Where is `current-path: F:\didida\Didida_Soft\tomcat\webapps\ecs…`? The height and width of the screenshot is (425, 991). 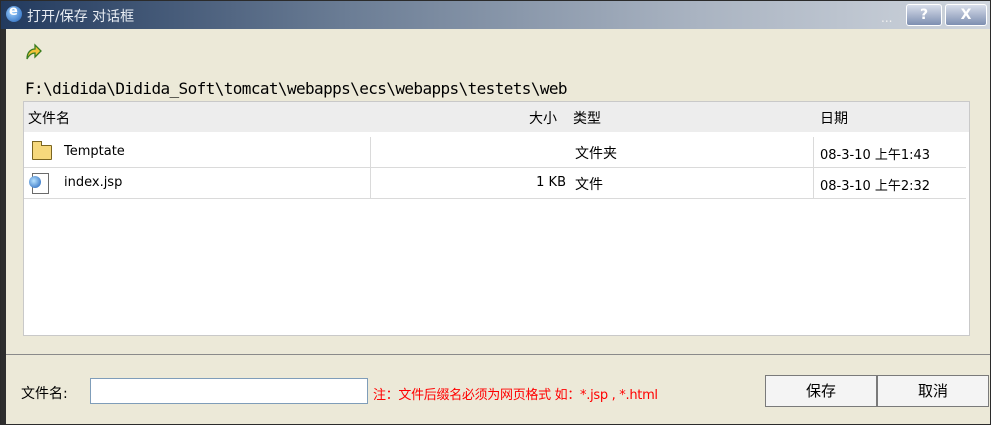 current-path: F:\didida\Didida_Soft\tomcat\webapps\ecs… is located at coordinates (296, 88).